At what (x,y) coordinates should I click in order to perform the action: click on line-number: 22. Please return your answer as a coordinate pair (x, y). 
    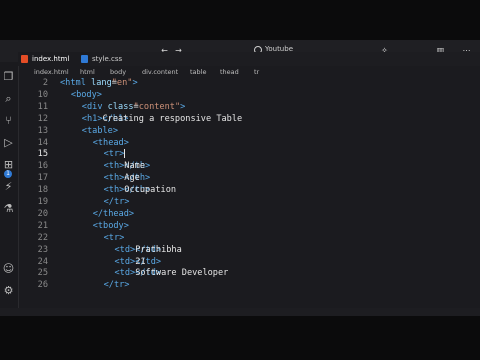
    Looking at the image, I should click on (42, 237).